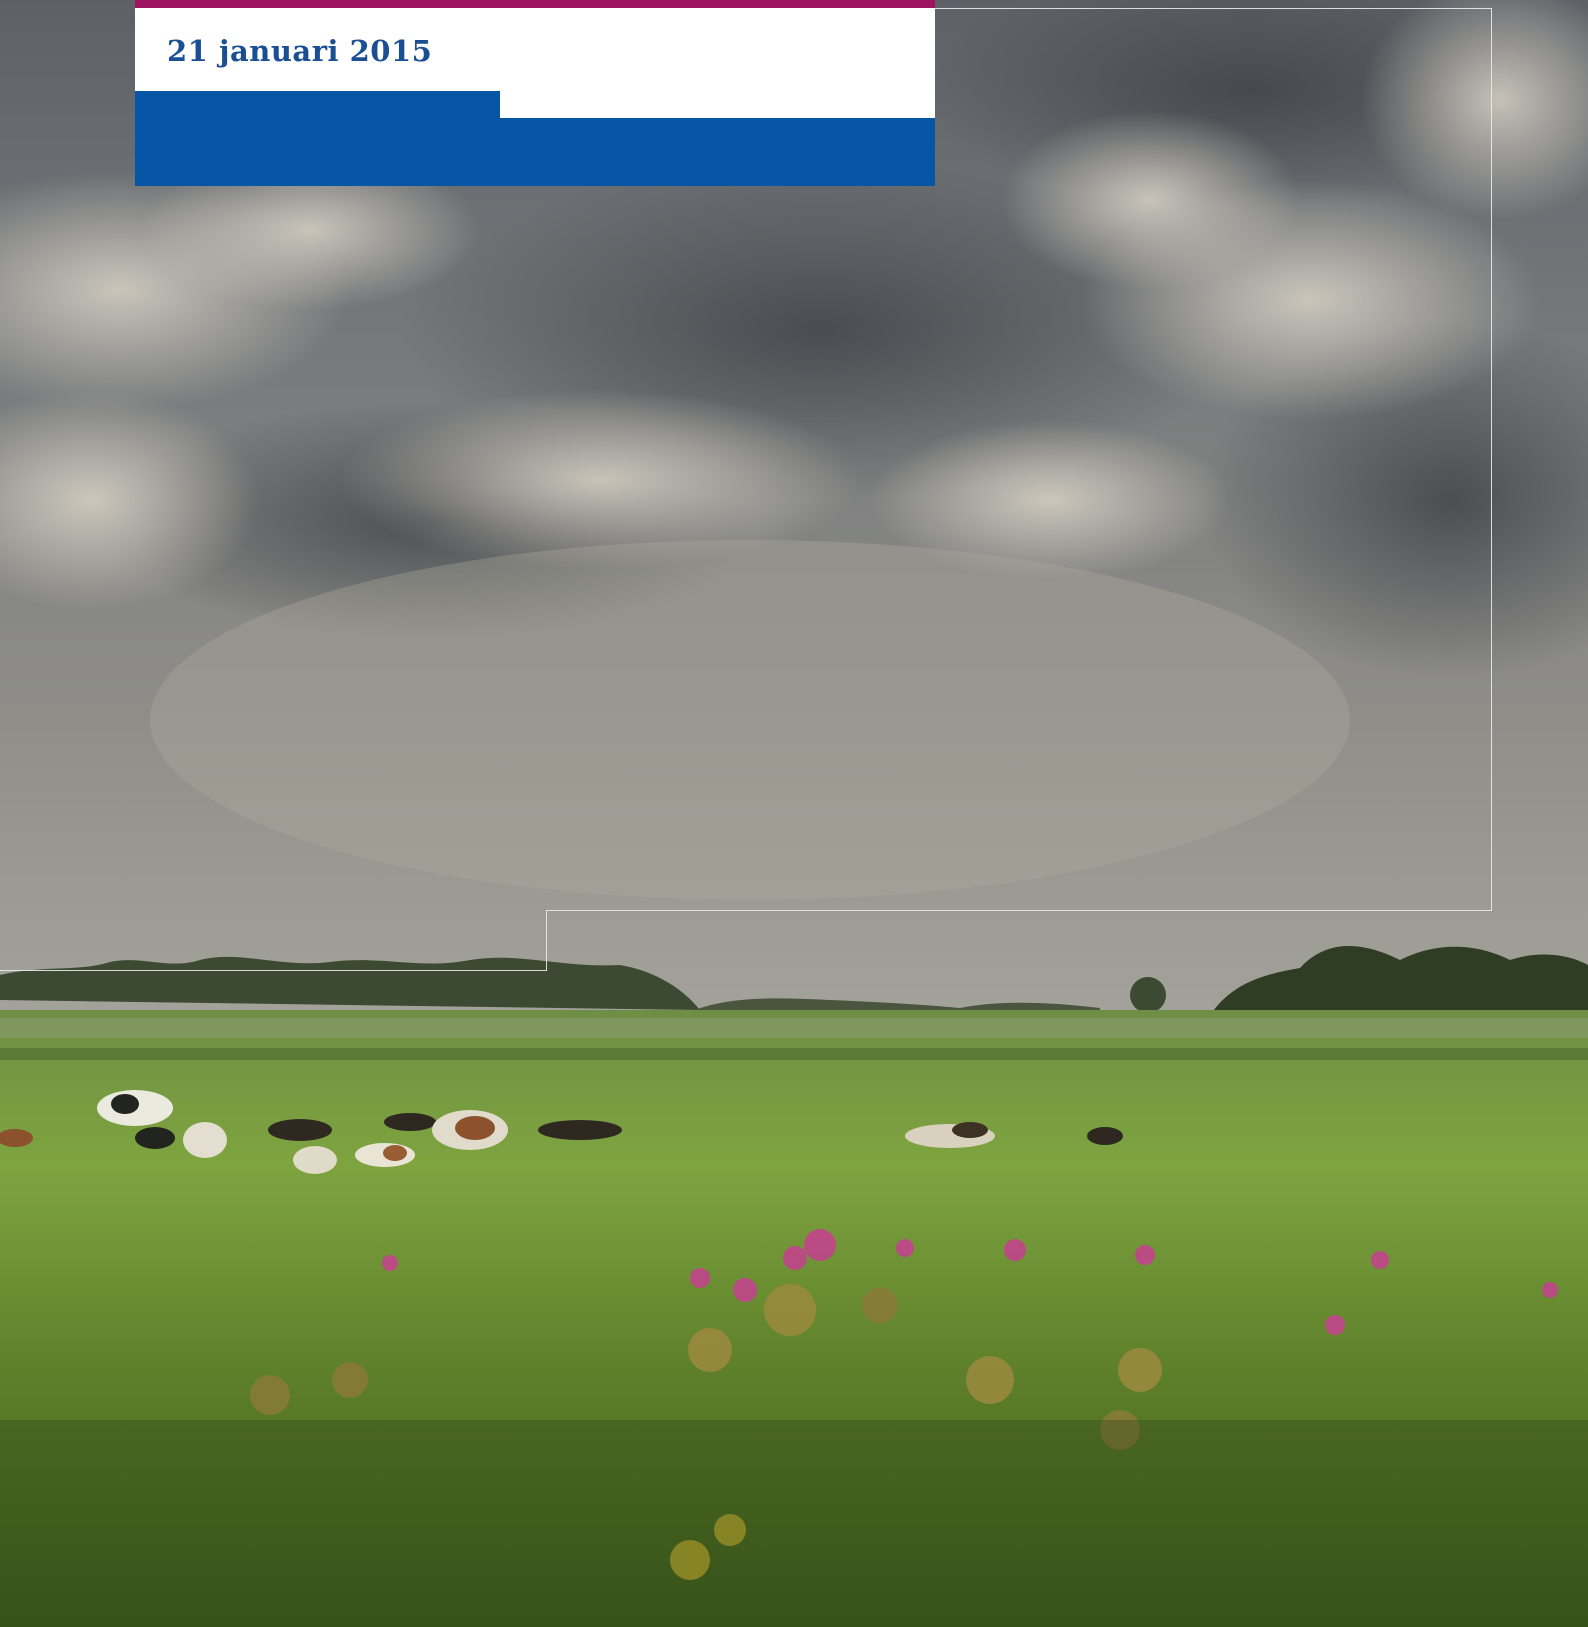  I want to click on frame-line-step, so click(546, 940).